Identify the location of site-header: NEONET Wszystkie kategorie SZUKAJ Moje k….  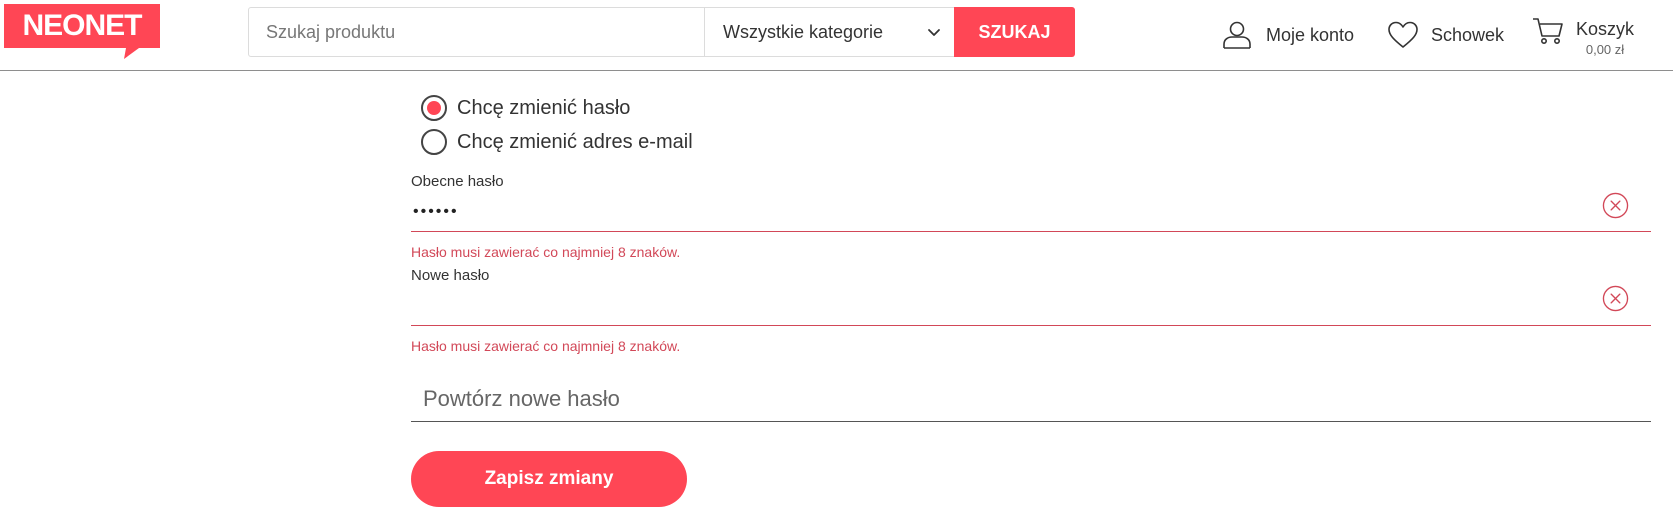
(836, 35).